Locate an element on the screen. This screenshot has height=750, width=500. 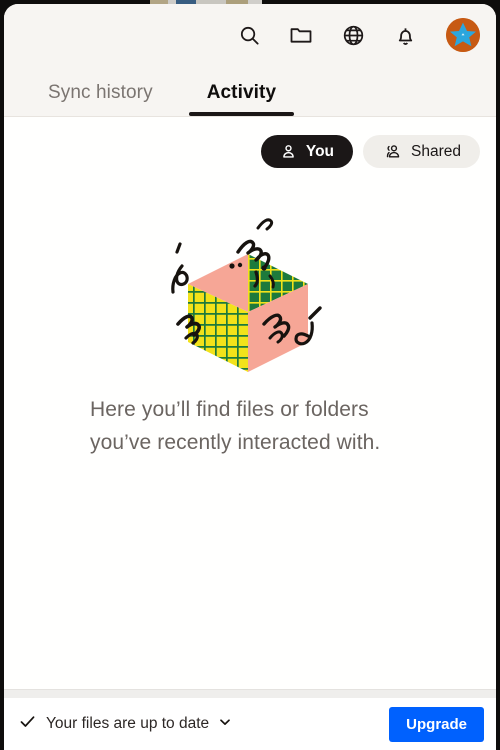
filter-shared-label: Shared is located at coordinates (436, 151).